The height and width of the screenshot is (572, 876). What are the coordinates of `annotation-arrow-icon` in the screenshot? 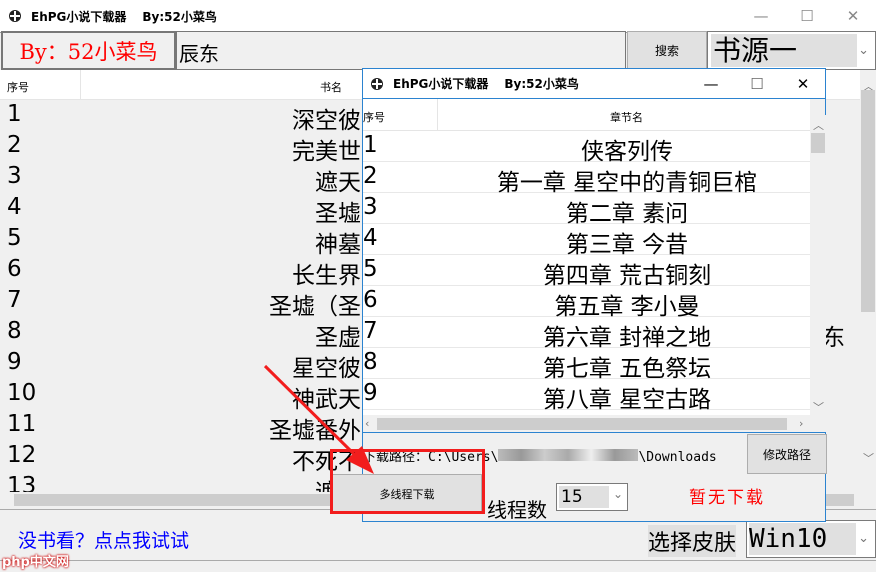 It's located at (318, 419).